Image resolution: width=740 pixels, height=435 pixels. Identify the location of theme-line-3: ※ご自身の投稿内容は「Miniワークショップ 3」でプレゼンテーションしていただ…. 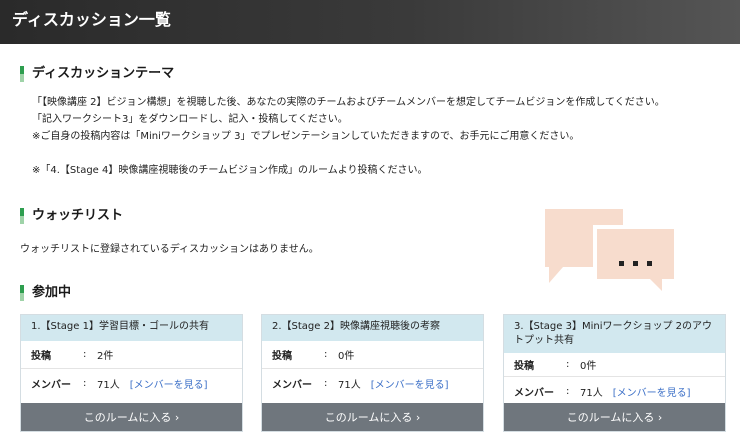
(306, 136).